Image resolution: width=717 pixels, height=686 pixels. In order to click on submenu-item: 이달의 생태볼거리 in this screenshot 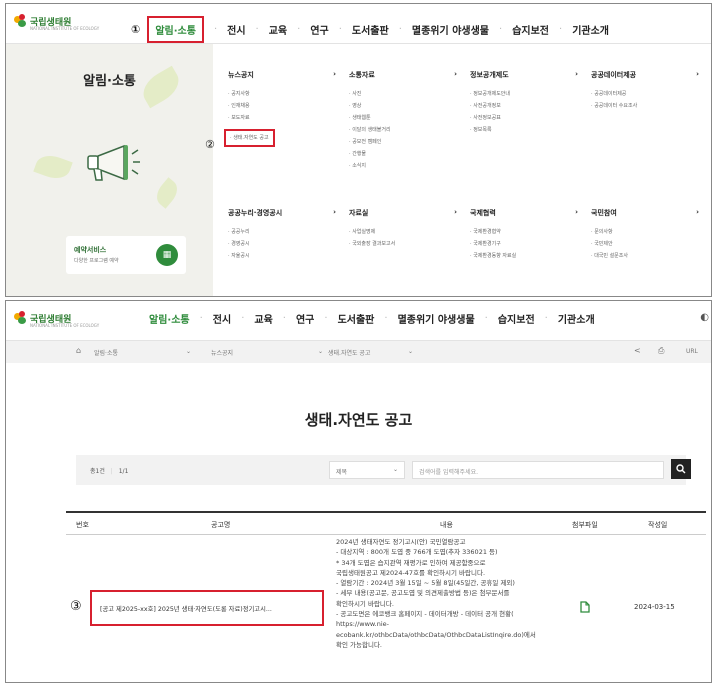, I will do `click(403, 130)`.